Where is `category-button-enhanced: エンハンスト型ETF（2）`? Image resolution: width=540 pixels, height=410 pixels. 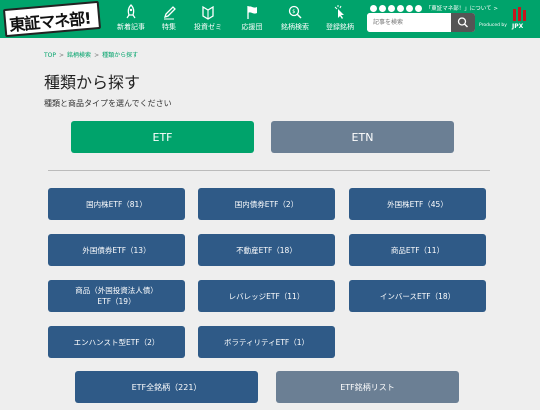 category-button-enhanced: エンハンスト型ETF（2） is located at coordinates (116, 342).